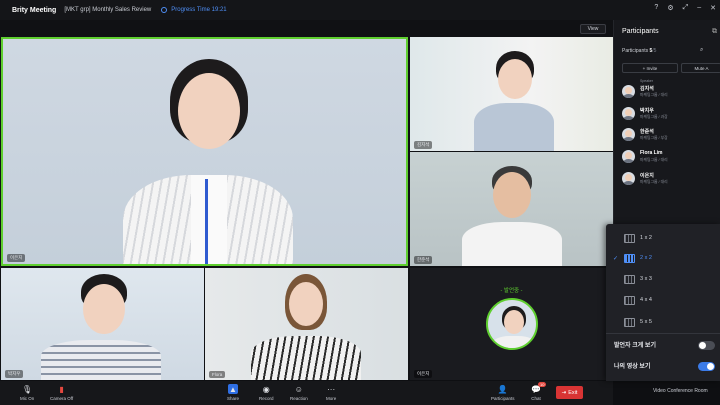  What do you see at coordinates (654, 95) in the screenshot?
I see `participant-dept: 마케팅그룹 / 대리` at bounding box center [654, 95].